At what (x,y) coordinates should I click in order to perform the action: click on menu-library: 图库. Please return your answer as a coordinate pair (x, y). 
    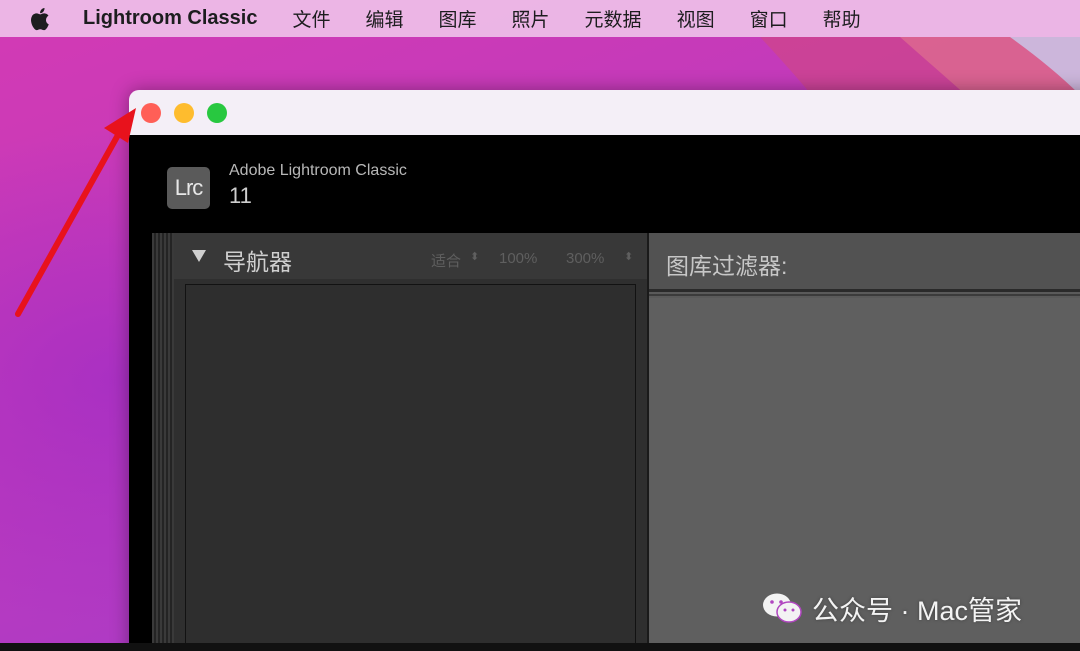
    Looking at the image, I should click on (458, 18).